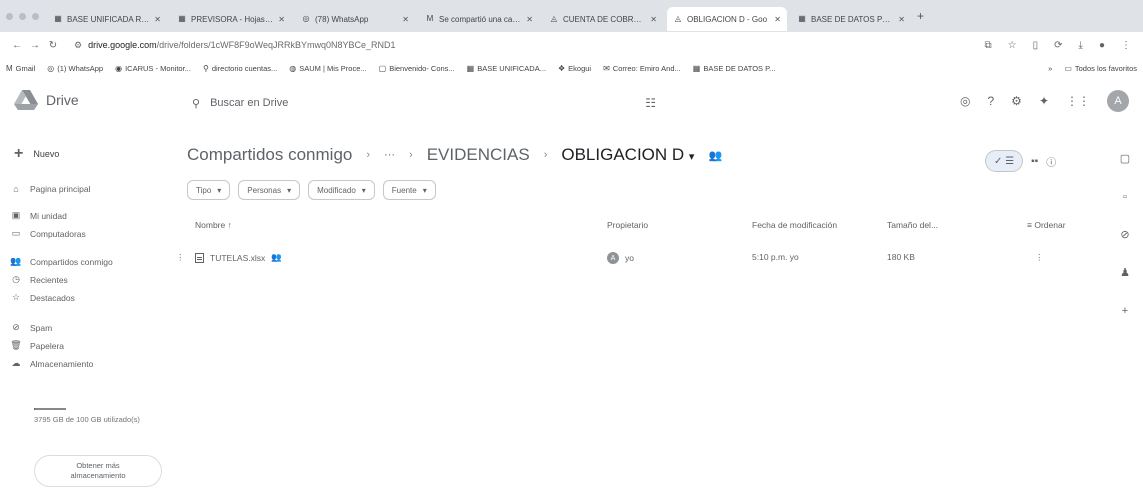 Image resolution: width=1143 pixels, height=494 pixels. I want to click on apps-grid-icon: ⋮⋮, so click(1078, 101).